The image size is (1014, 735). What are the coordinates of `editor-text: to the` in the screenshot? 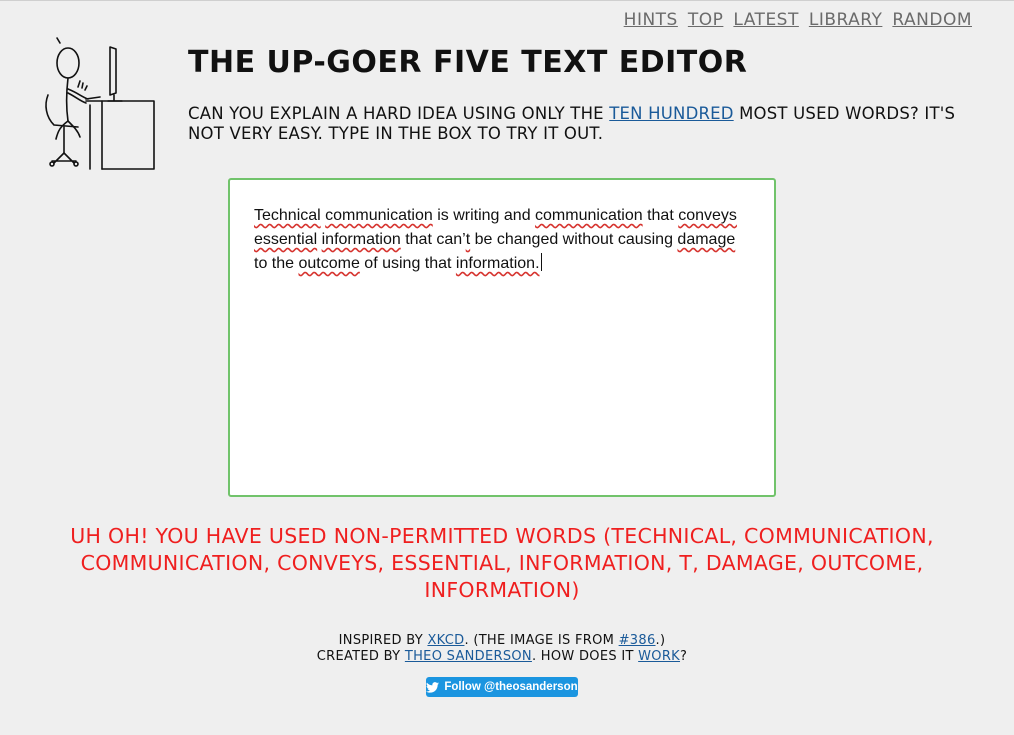 It's located at (276, 263).